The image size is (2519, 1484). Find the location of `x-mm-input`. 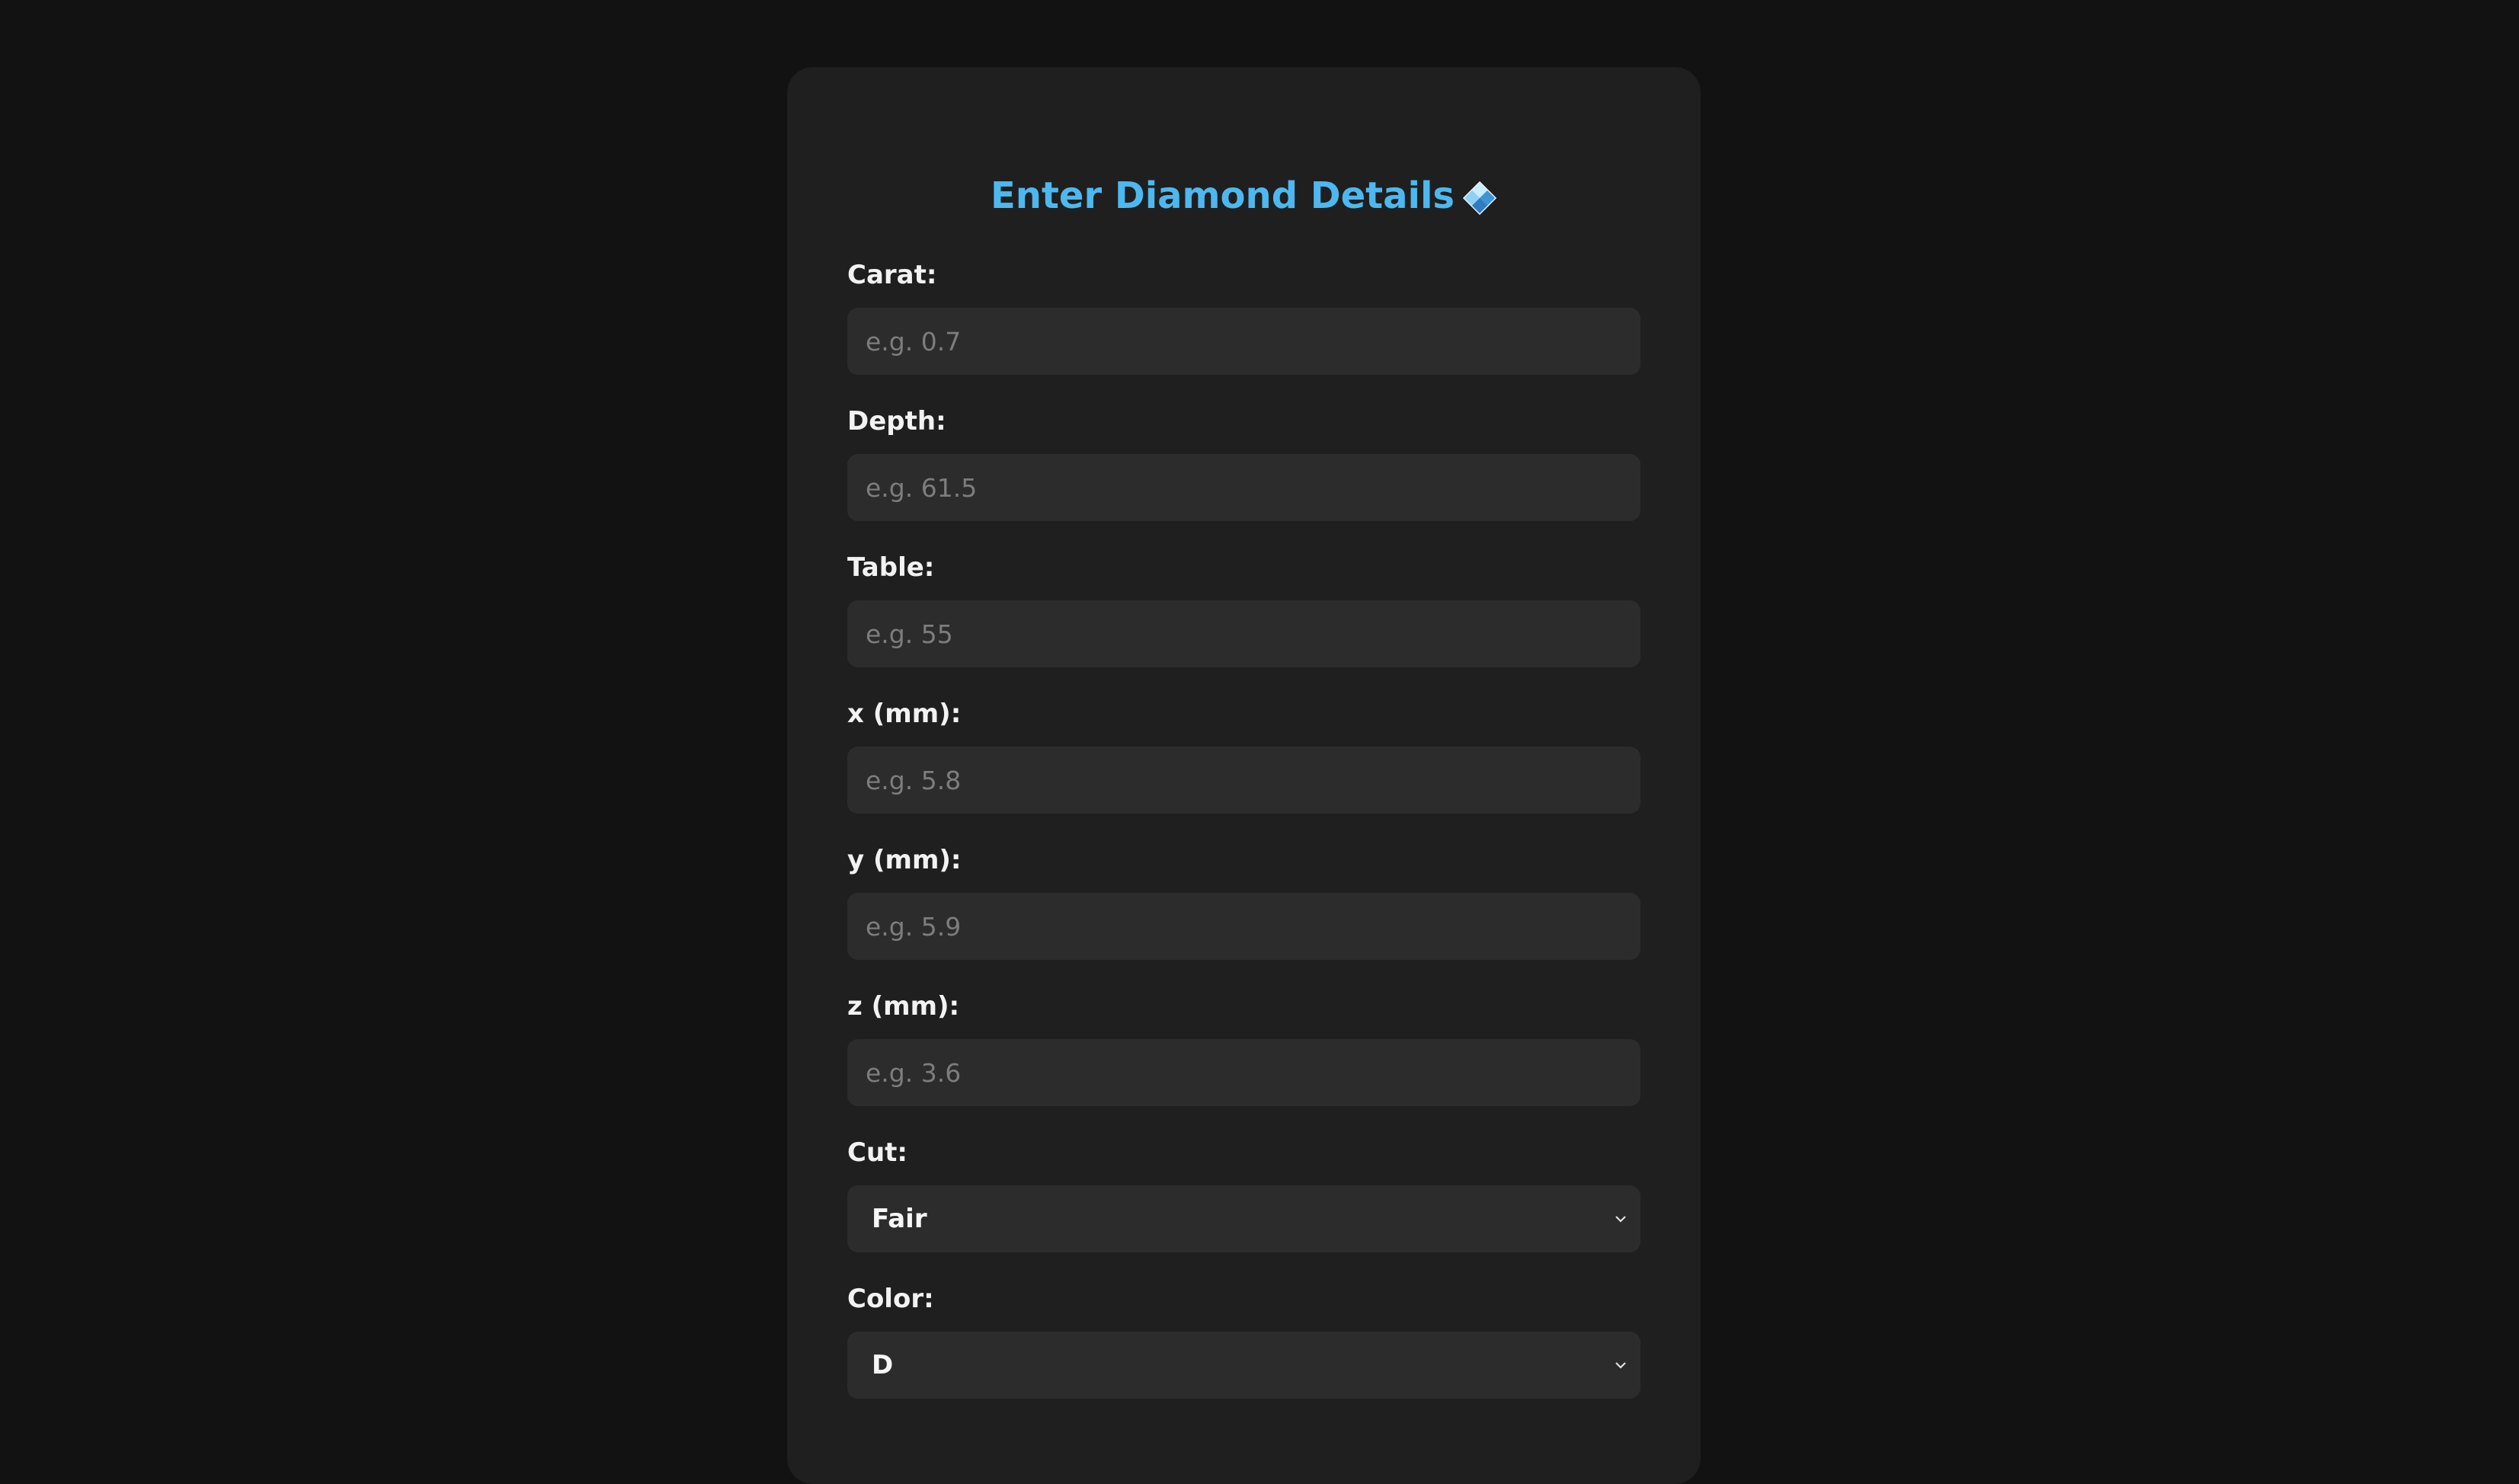

x-mm-input is located at coordinates (1243, 780).